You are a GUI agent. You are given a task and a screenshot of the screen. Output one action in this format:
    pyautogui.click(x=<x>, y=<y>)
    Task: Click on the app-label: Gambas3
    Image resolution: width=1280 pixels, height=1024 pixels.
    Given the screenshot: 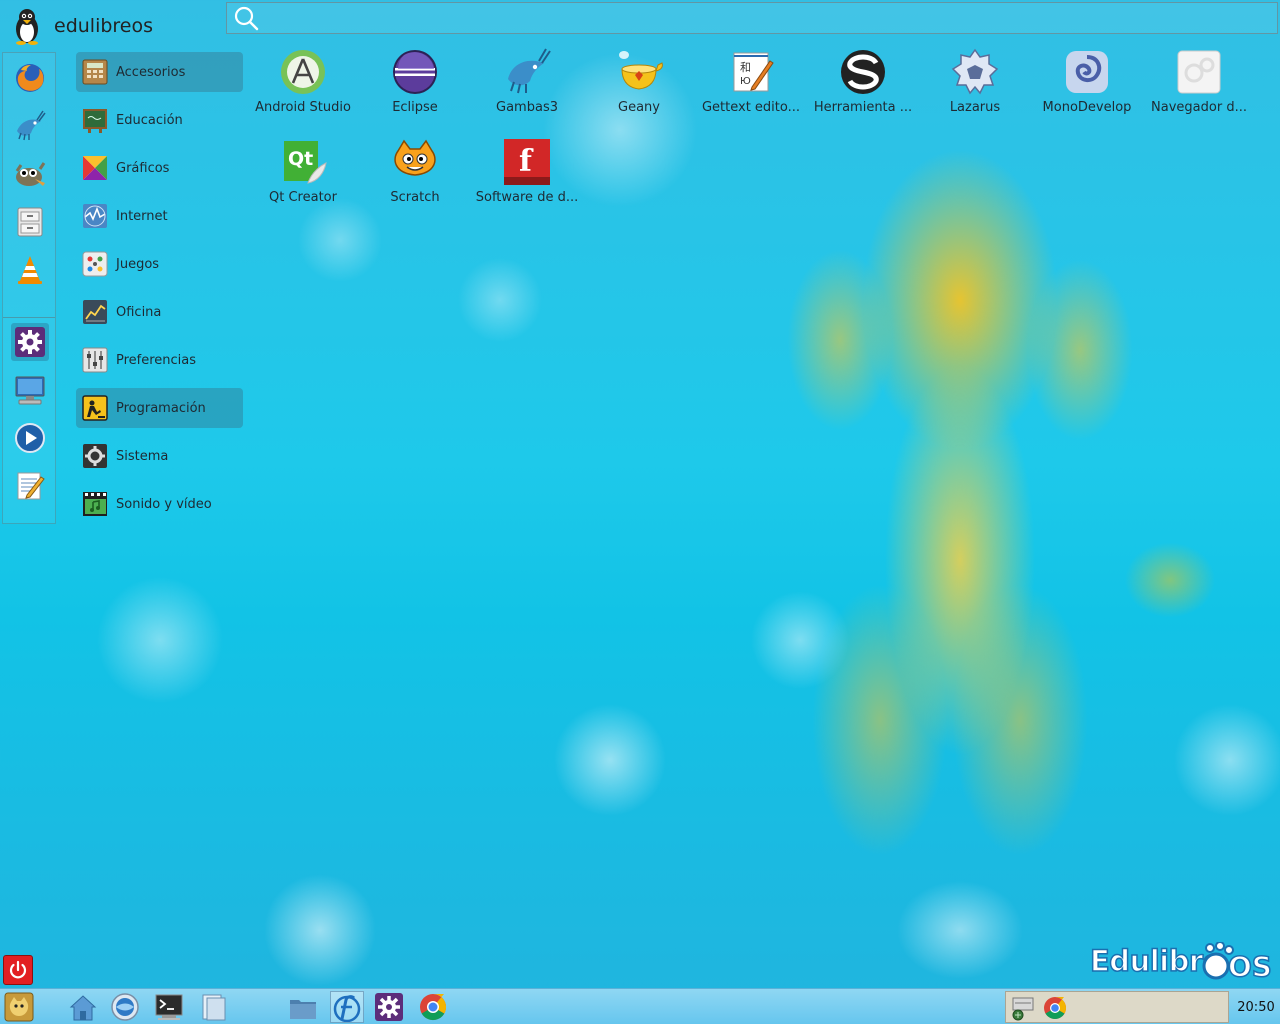 What is the action you would take?
    pyautogui.click(x=527, y=107)
    